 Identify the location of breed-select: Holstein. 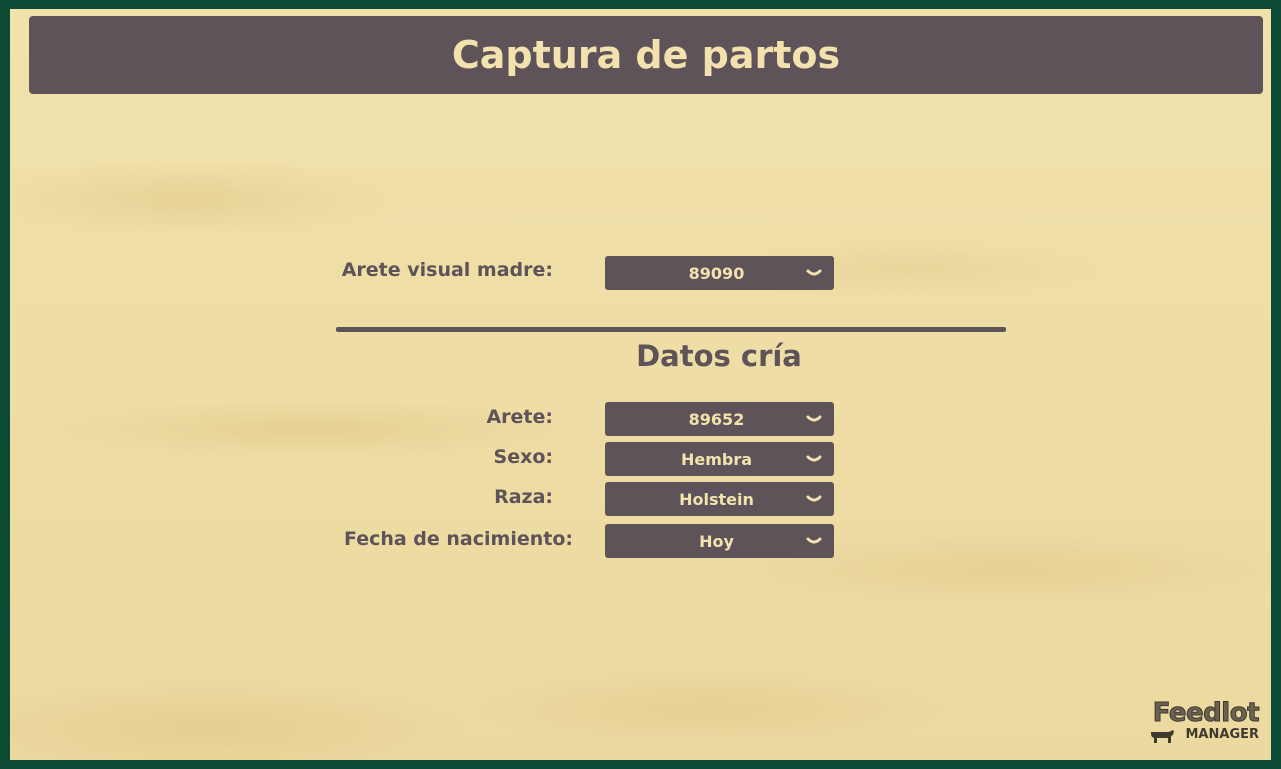
(719, 499).